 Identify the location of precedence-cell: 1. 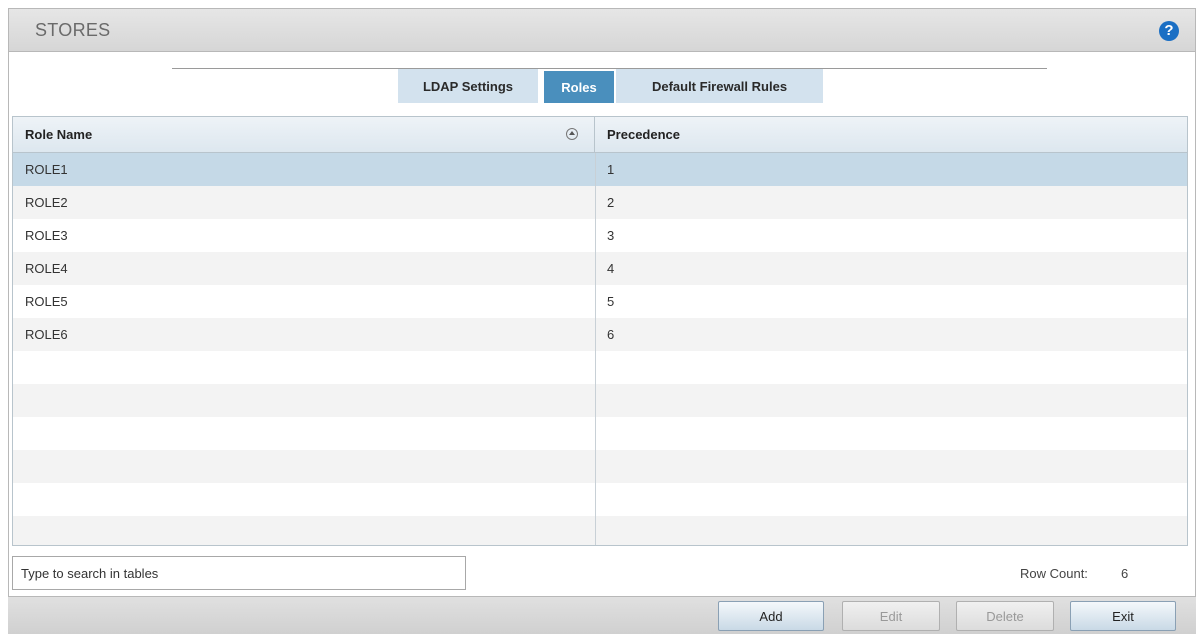
(611, 169).